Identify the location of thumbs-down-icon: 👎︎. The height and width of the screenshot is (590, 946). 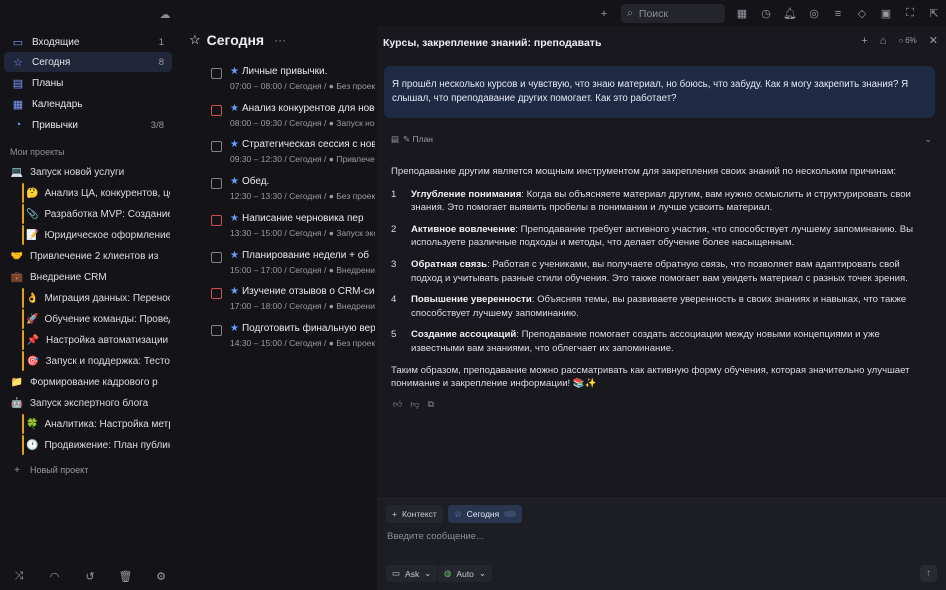
(414, 404).